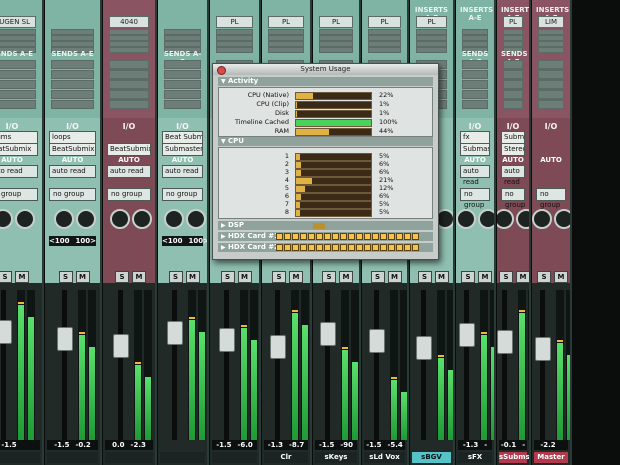 The height and width of the screenshot is (465, 620). I want to click on track-name: sBGV, so click(431, 457).